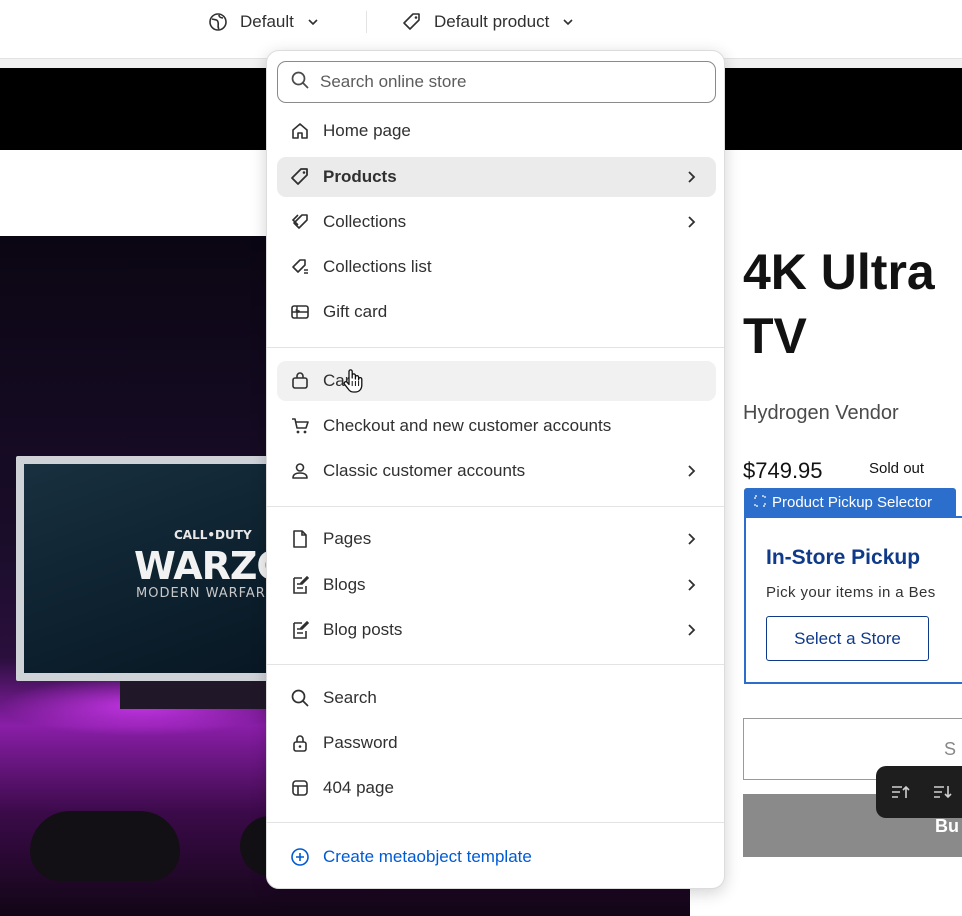  What do you see at coordinates (218, 22) in the screenshot?
I see `globe-icon` at bounding box center [218, 22].